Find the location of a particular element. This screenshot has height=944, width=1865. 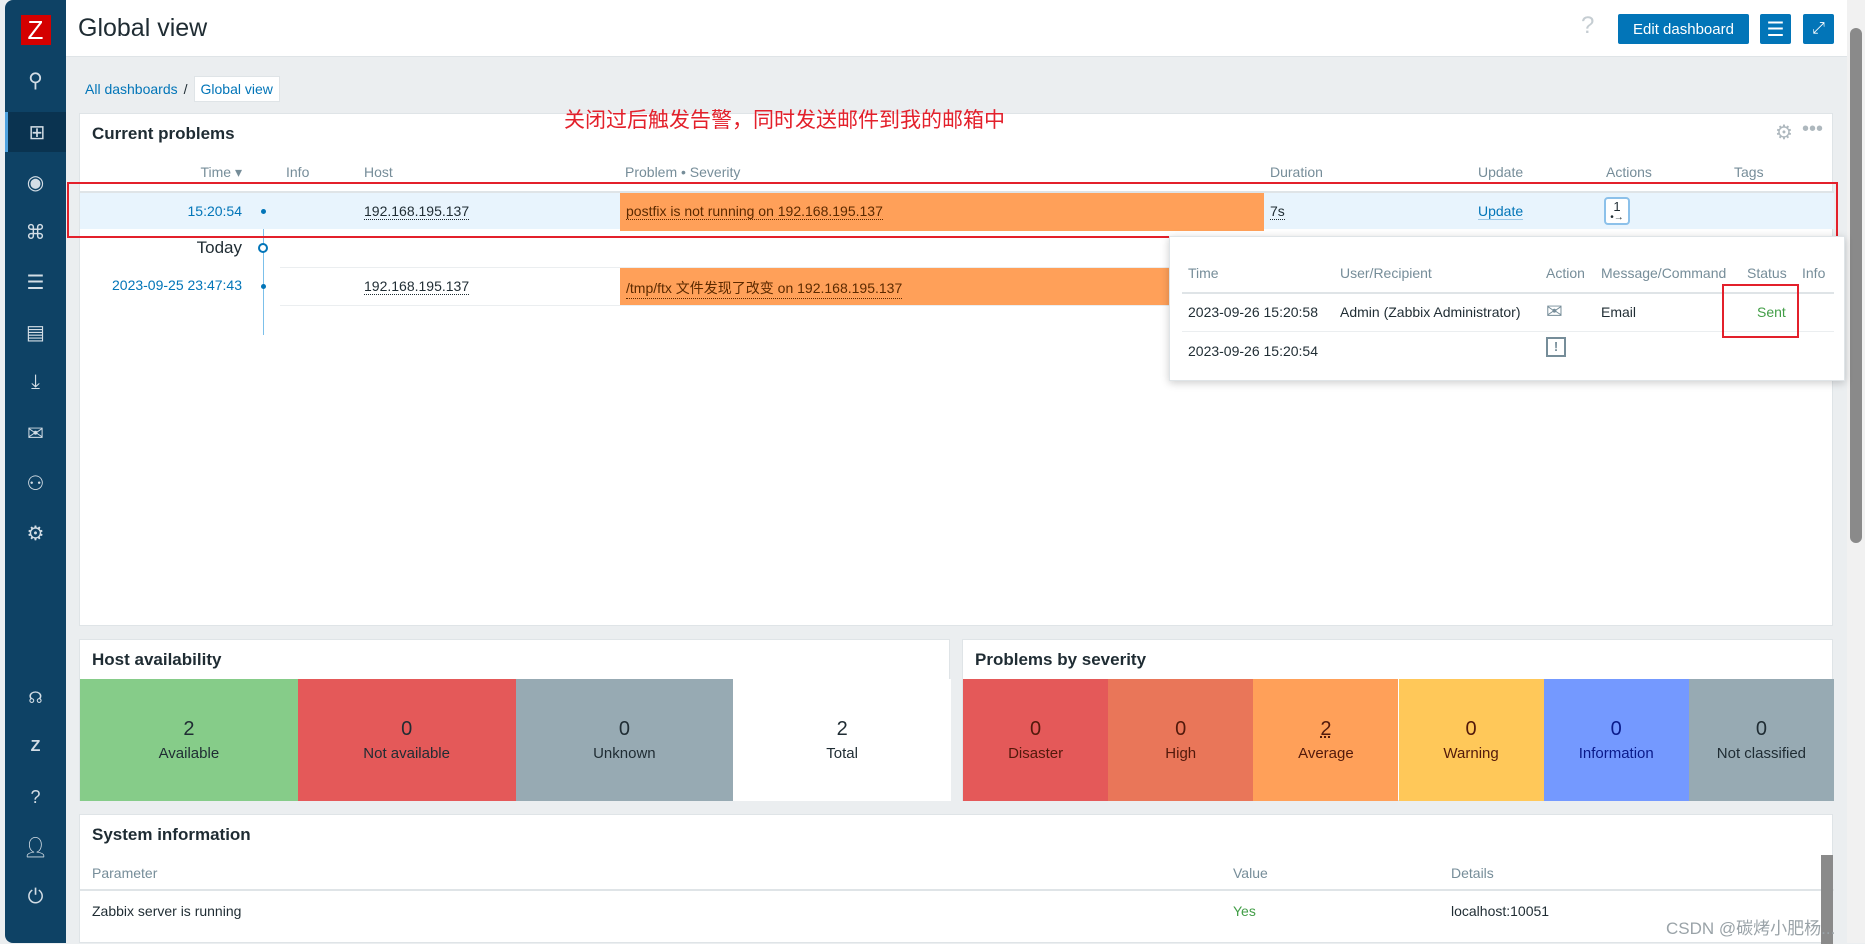

scrollbar-thumb is located at coordinates (1856, 285).